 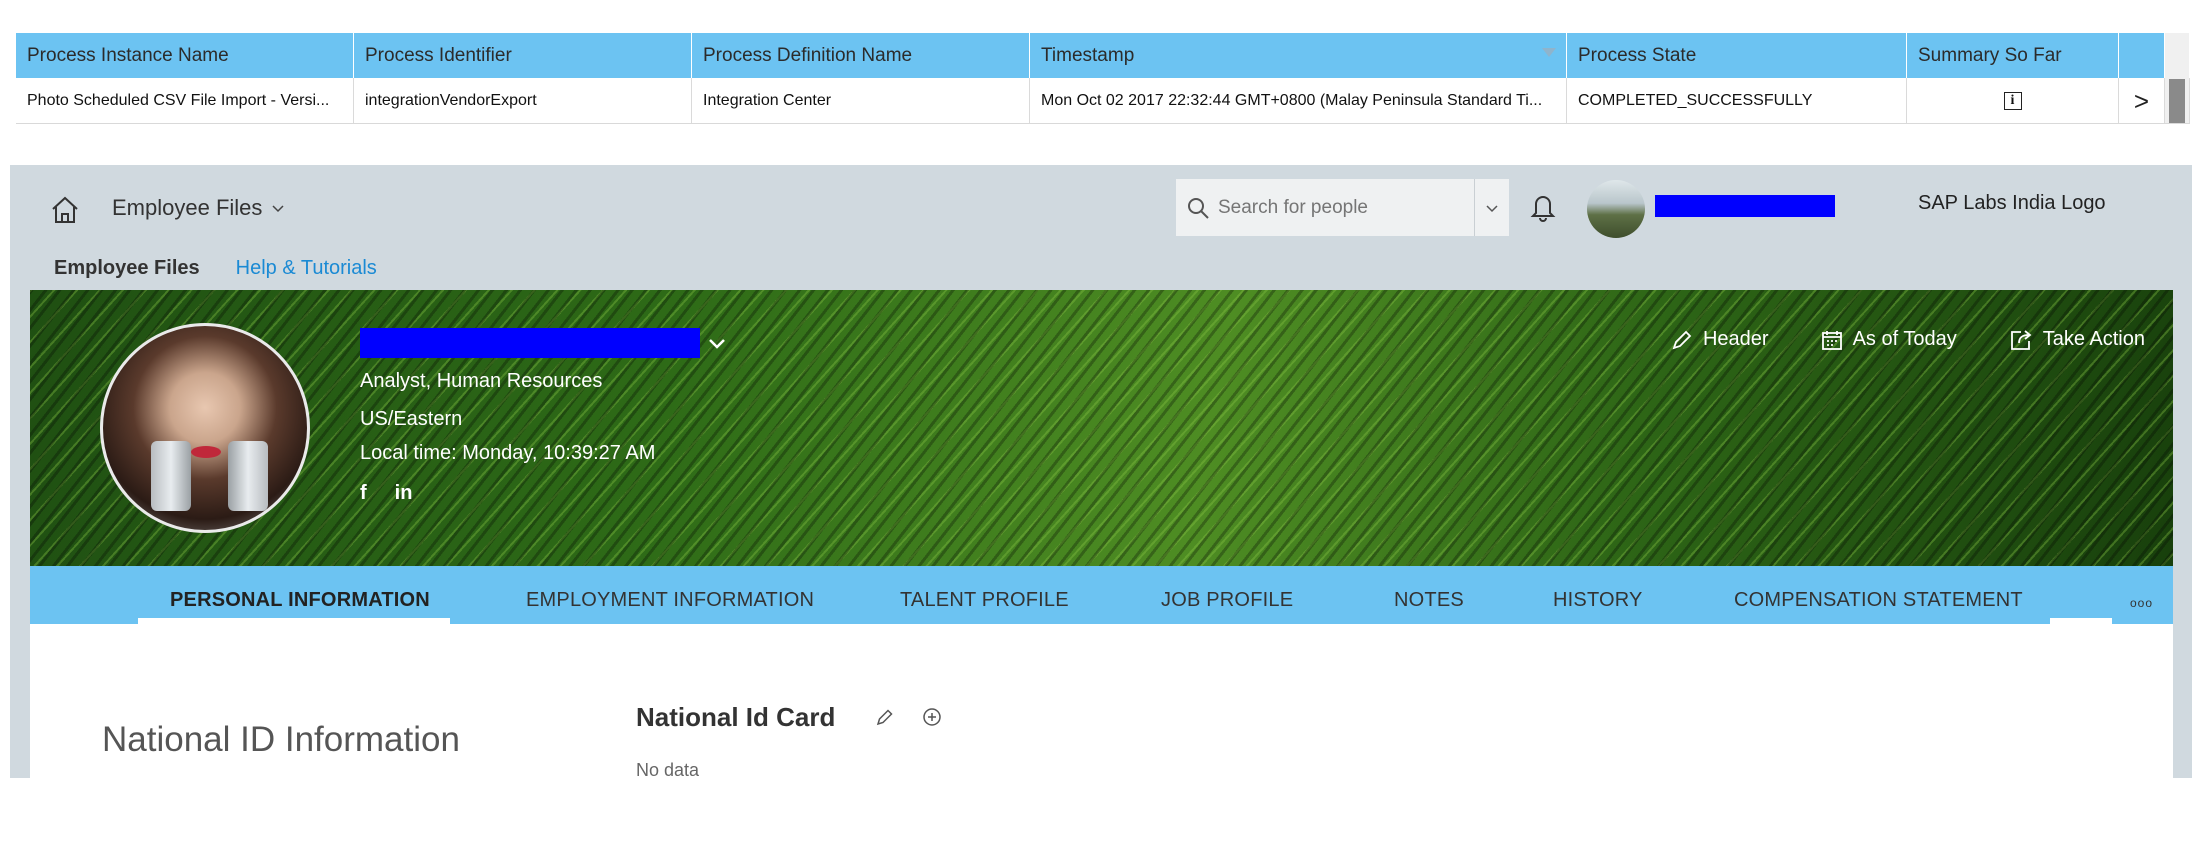 I want to click on user-avatar, so click(x=1616, y=209).